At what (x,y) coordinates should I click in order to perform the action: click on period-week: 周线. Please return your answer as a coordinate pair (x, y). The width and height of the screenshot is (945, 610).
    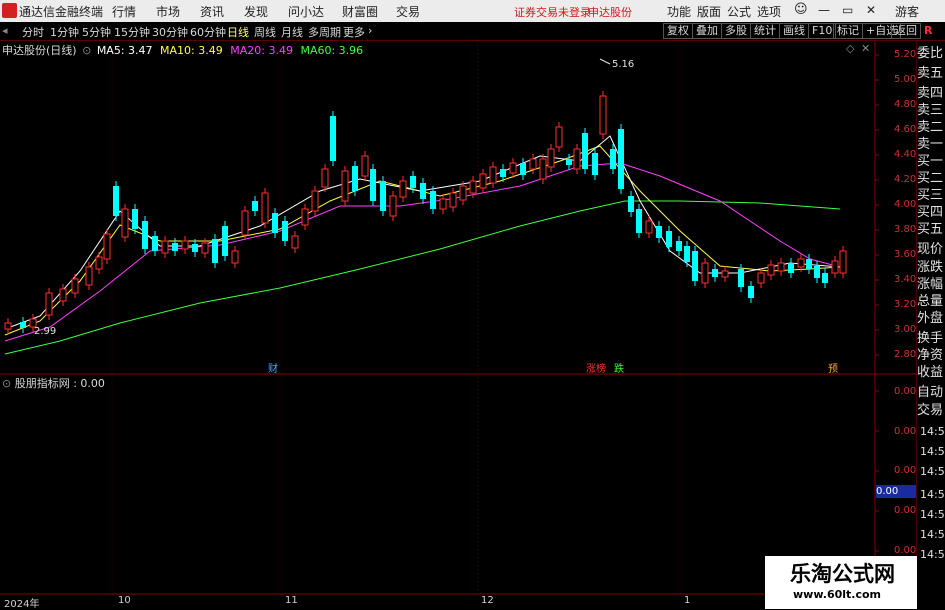
    Looking at the image, I should click on (265, 32).